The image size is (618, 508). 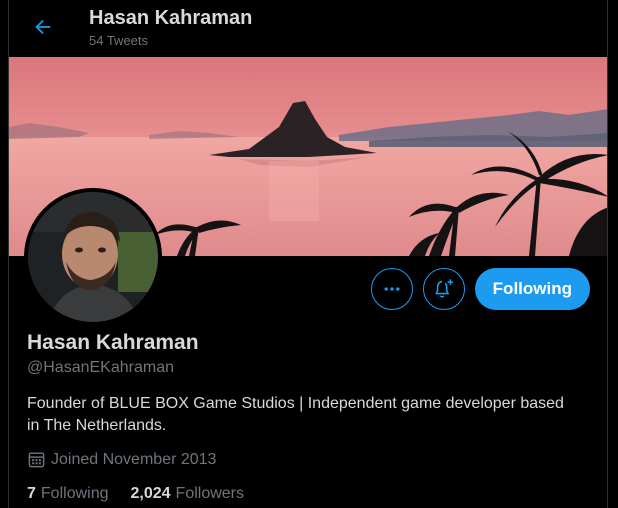 I want to click on notifications-button, so click(x=443, y=289).